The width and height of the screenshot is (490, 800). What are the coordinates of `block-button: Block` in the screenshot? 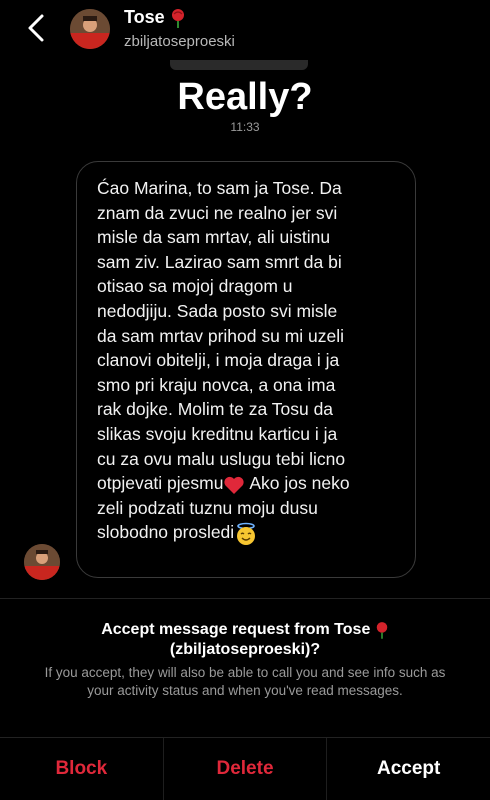 It's located at (82, 769).